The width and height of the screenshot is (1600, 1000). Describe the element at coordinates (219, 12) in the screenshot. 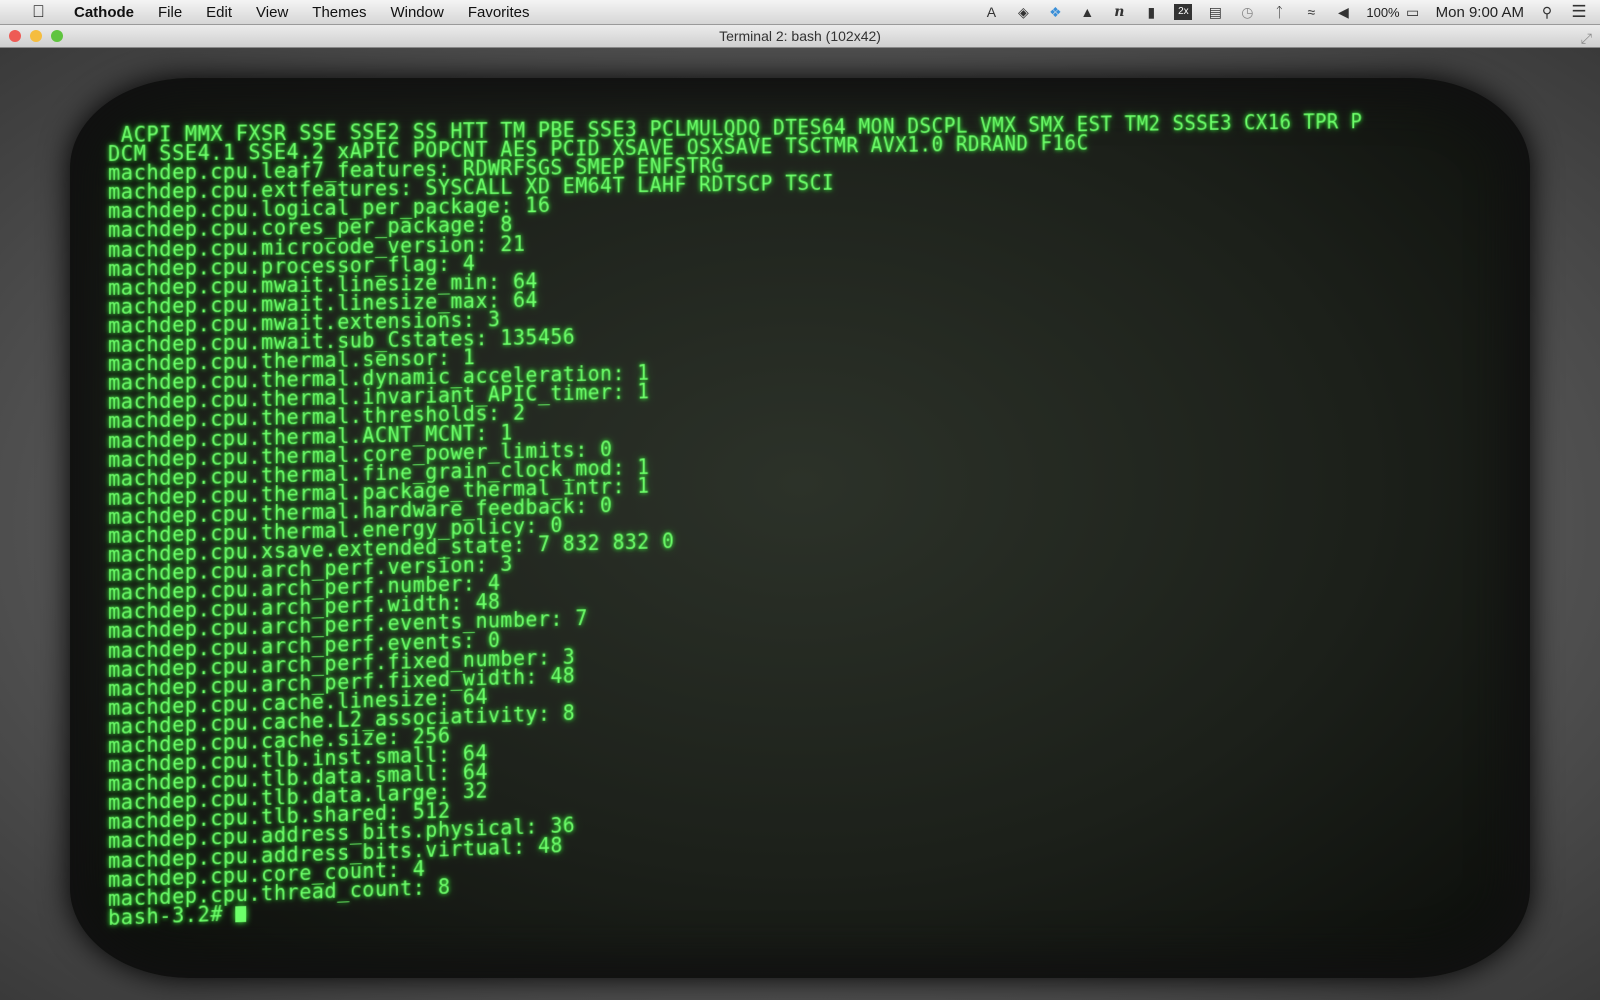

I see `menu-edit: Edit` at that location.